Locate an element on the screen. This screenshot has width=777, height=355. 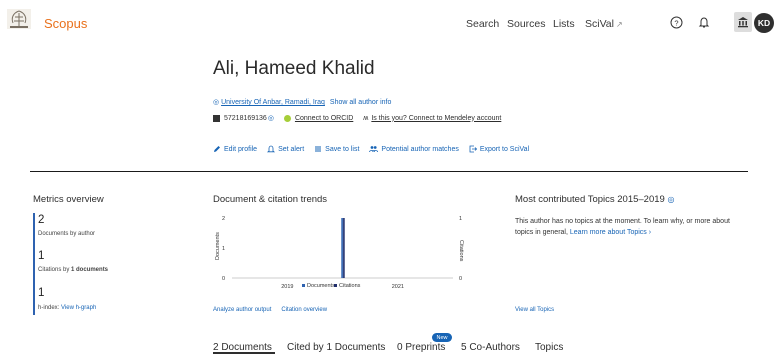
nav-scival-label: SciVal is located at coordinates (599, 24).